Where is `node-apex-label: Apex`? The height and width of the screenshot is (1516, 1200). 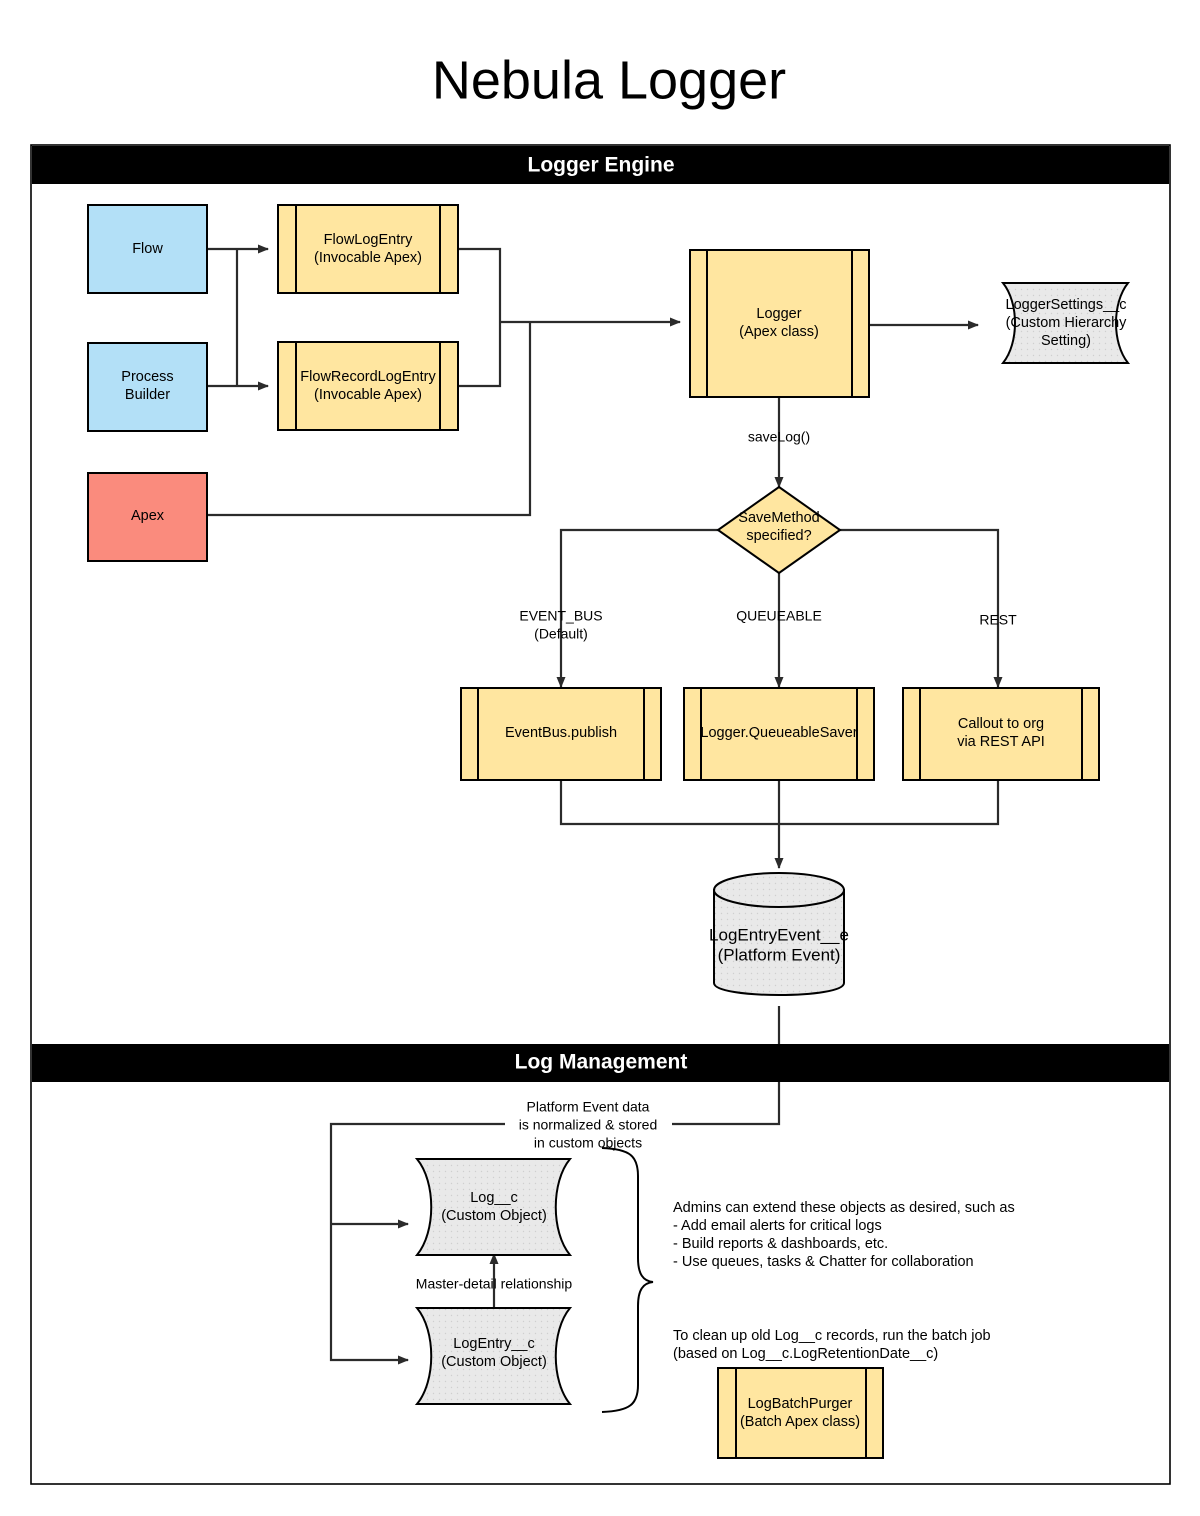
node-apex-label: Apex is located at coordinates (148, 516).